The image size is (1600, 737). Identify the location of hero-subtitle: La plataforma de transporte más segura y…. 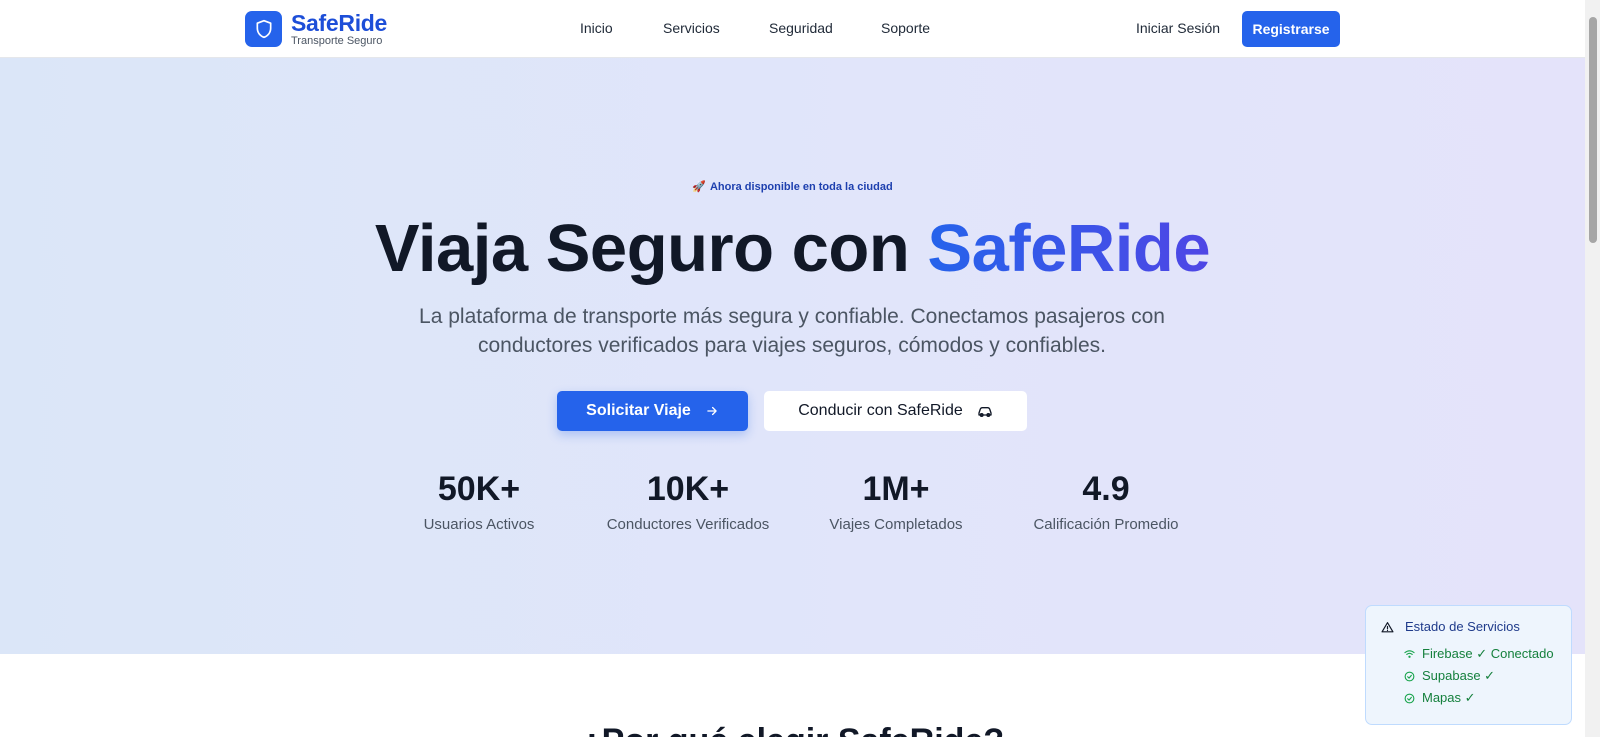
(792, 331).